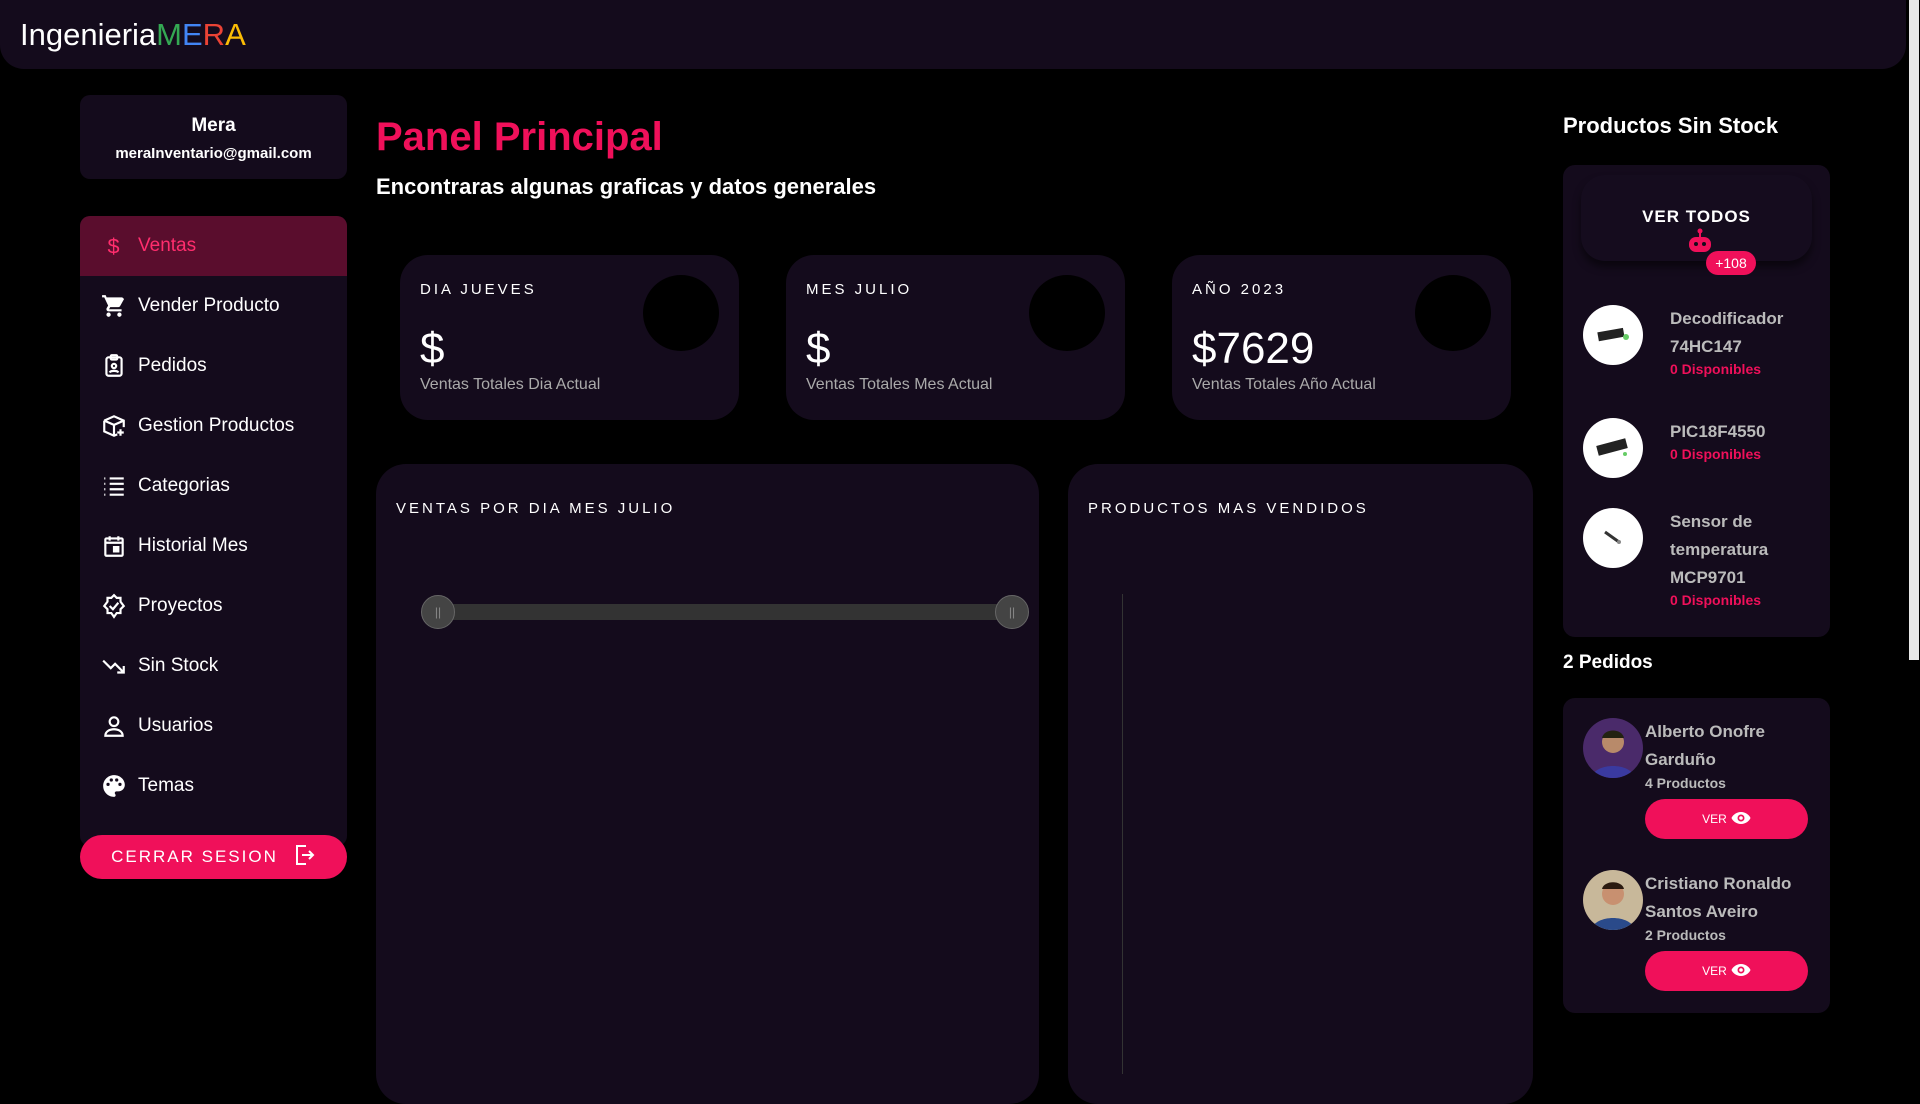 Image resolution: width=1920 pixels, height=1104 pixels. Describe the element at coordinates (114, 546) in the screenshot. I see `calendar-icon` at that location.